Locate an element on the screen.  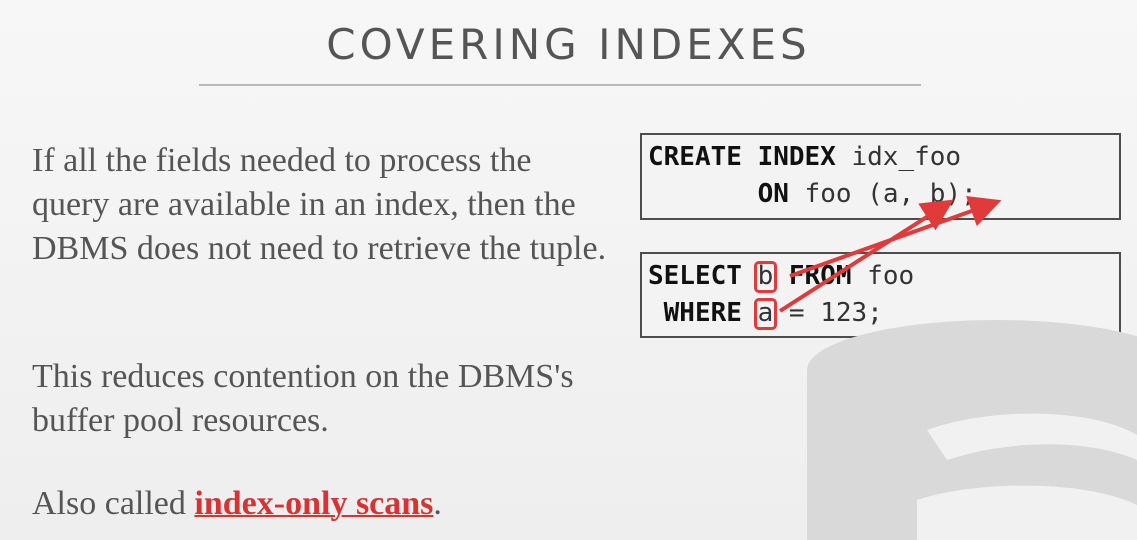
from-table: foo is located at coordinates (883, 276).